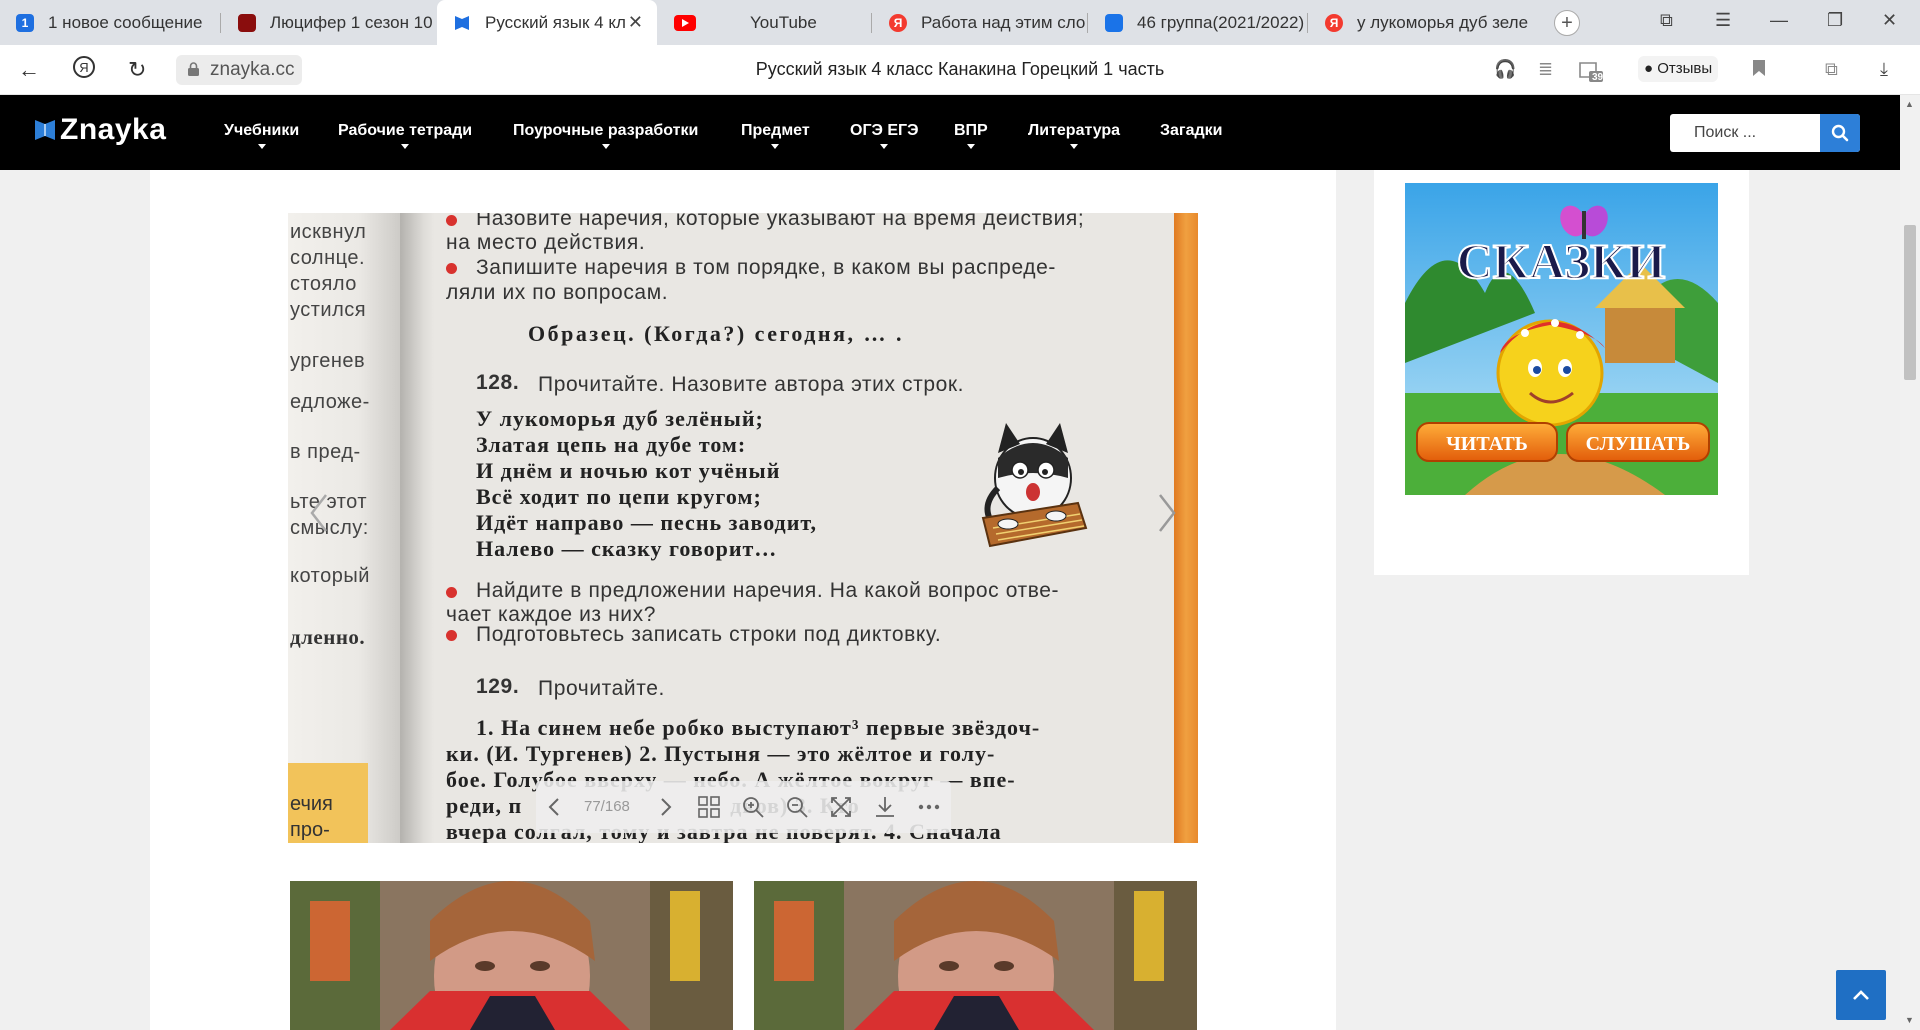 This screenshot has height=1030, width=1920. What do you see at coordinates (1759, 70) in the screenshot?
I see `bookmark-icon` at bounding box center [1759, 70].